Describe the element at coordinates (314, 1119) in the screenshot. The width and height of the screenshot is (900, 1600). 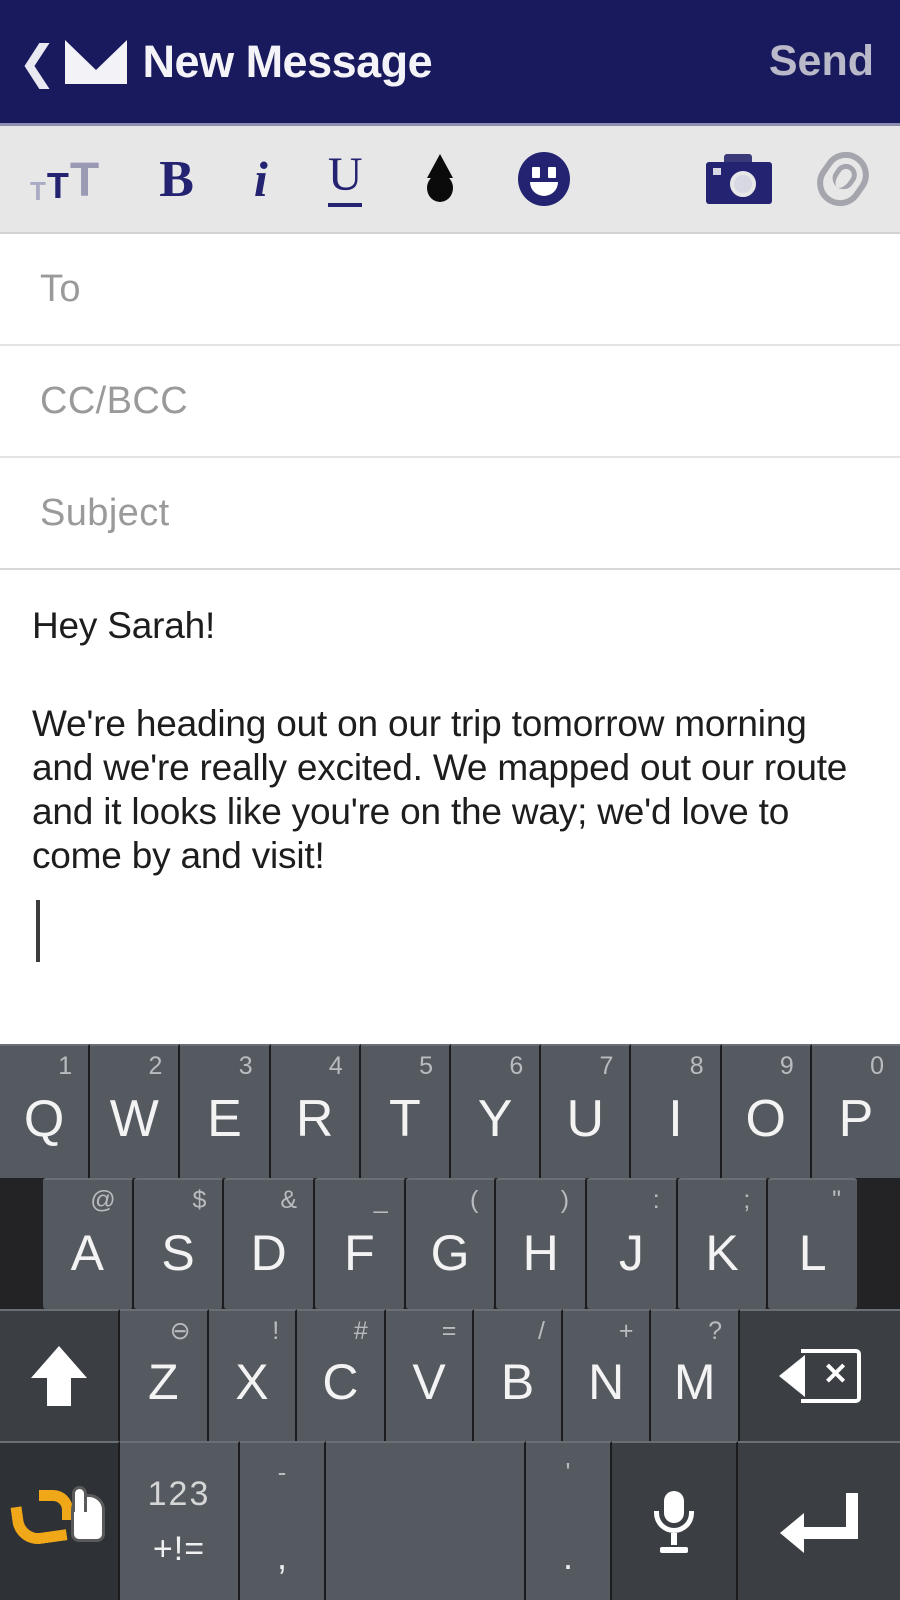
I see `key-label: R` at that location.